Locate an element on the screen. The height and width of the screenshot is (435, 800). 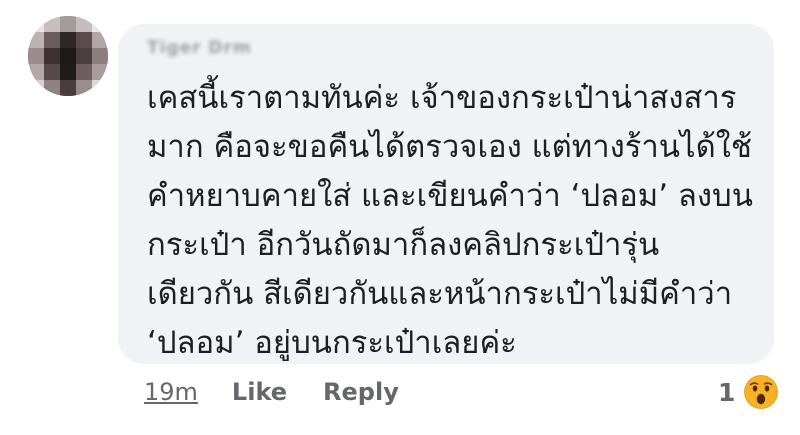
avatar is located at coordinates (68, 56).